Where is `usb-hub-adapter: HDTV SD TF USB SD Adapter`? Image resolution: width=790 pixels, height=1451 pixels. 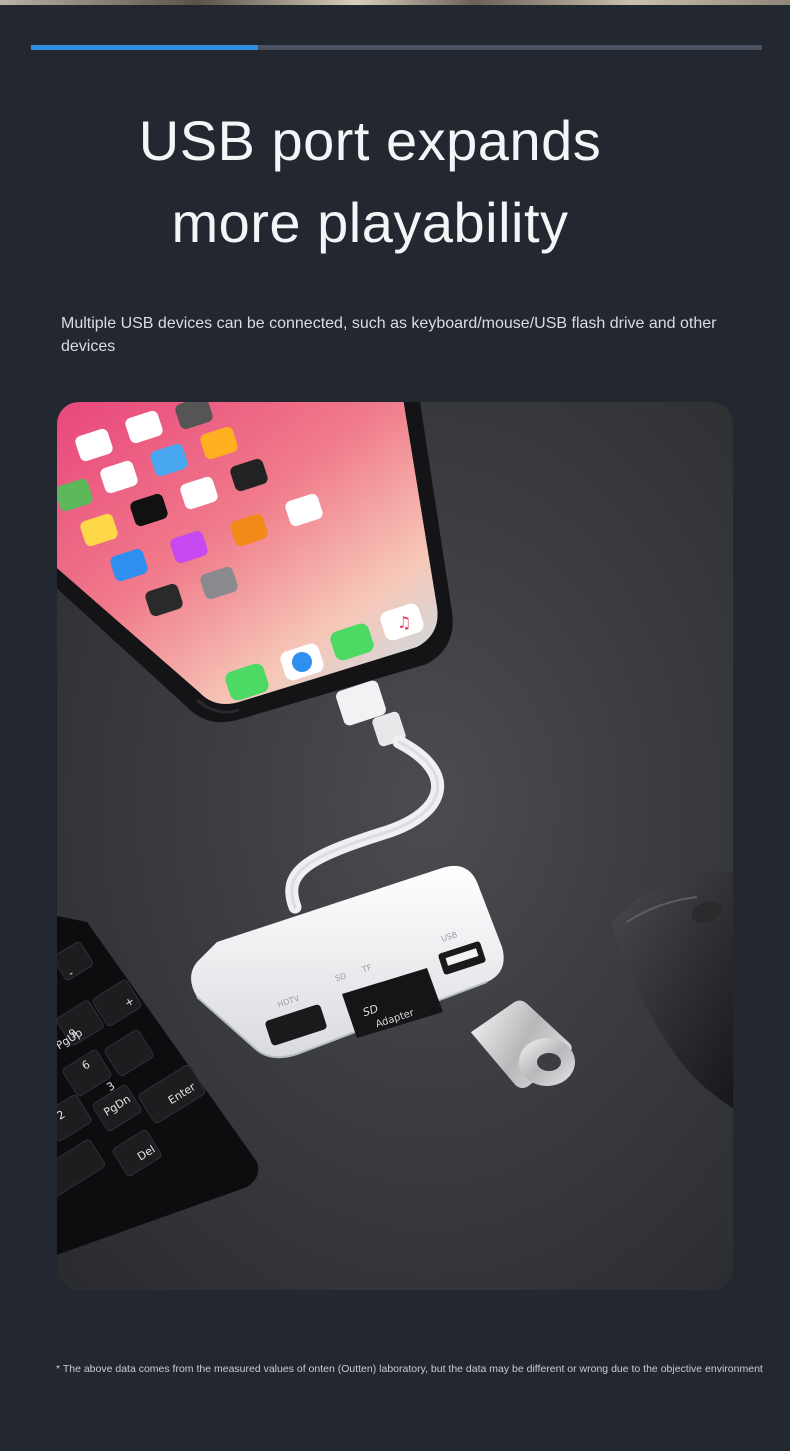 usb-hub-adapter: HDTV SD TF USB SD Adapter is located at coordinates (347, 962).